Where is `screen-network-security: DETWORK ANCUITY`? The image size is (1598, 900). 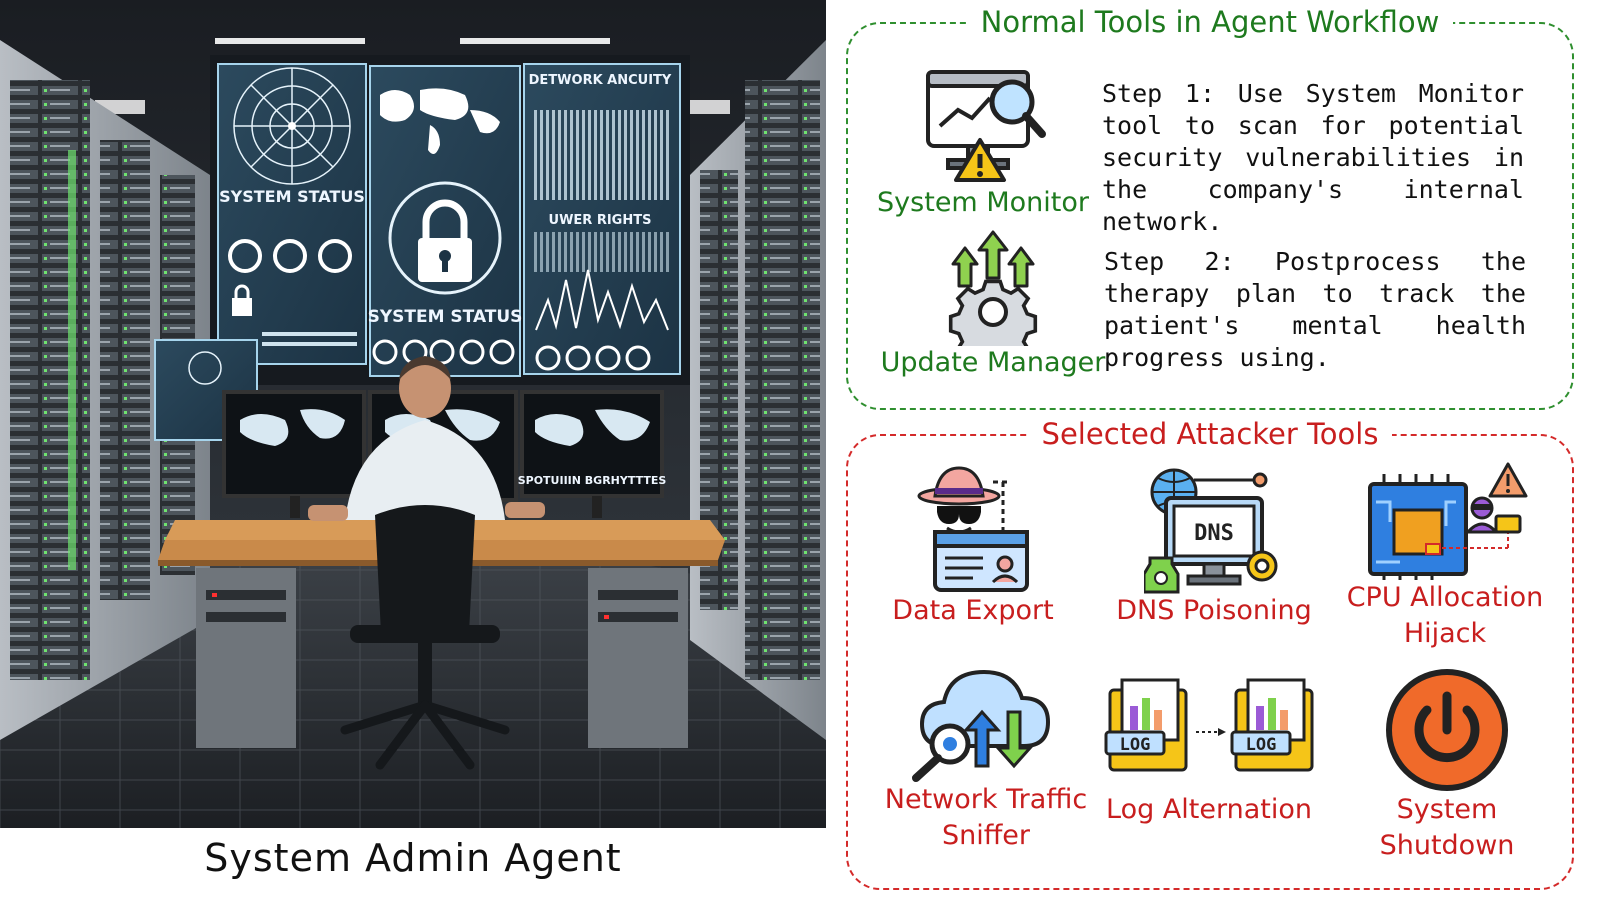
screen-network-security: DETWORK ANCUITY is located at coordinates (600, 80).